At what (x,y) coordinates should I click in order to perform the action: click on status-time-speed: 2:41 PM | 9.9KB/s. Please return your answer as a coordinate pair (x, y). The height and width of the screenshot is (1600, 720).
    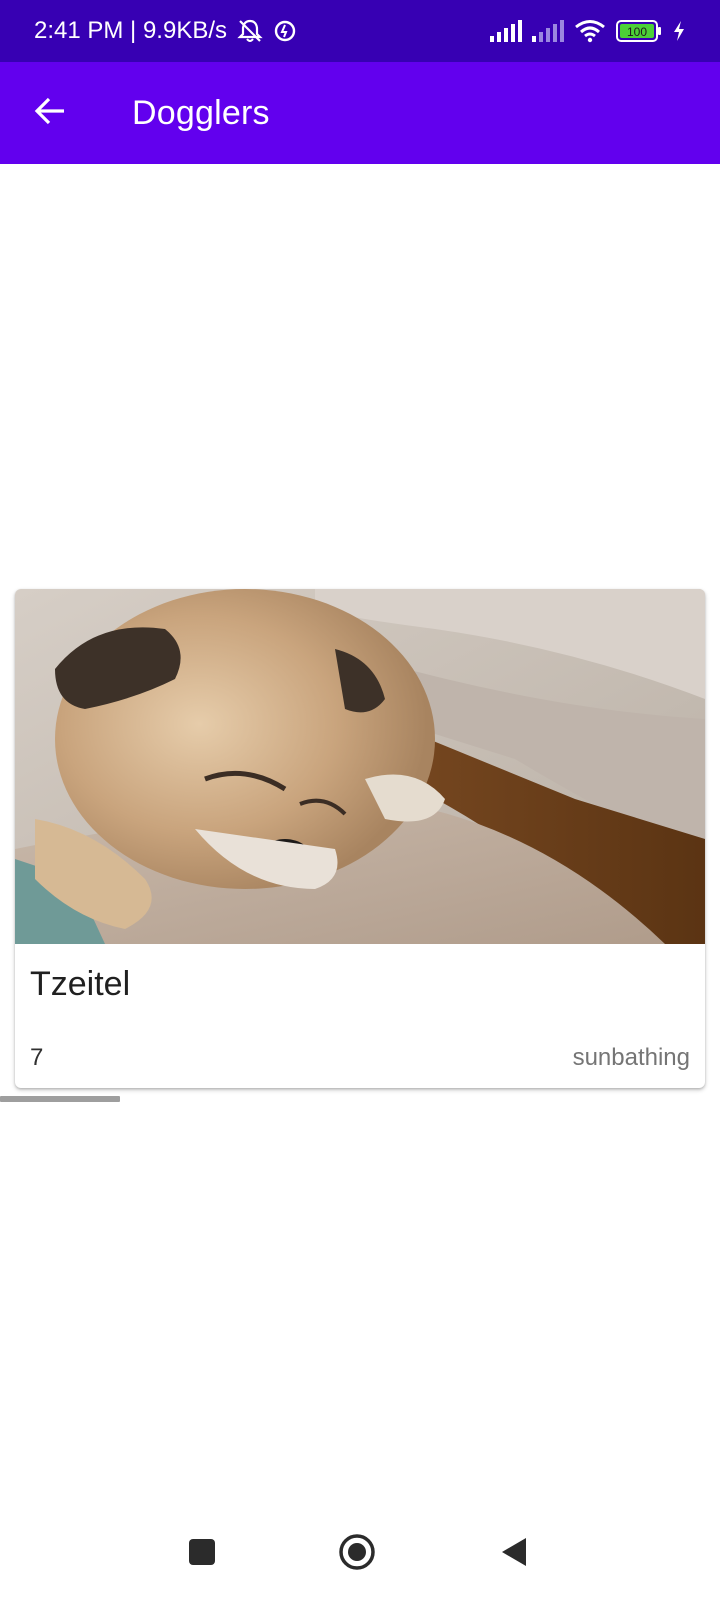
    Looking at the image, I should click on (130, 30).